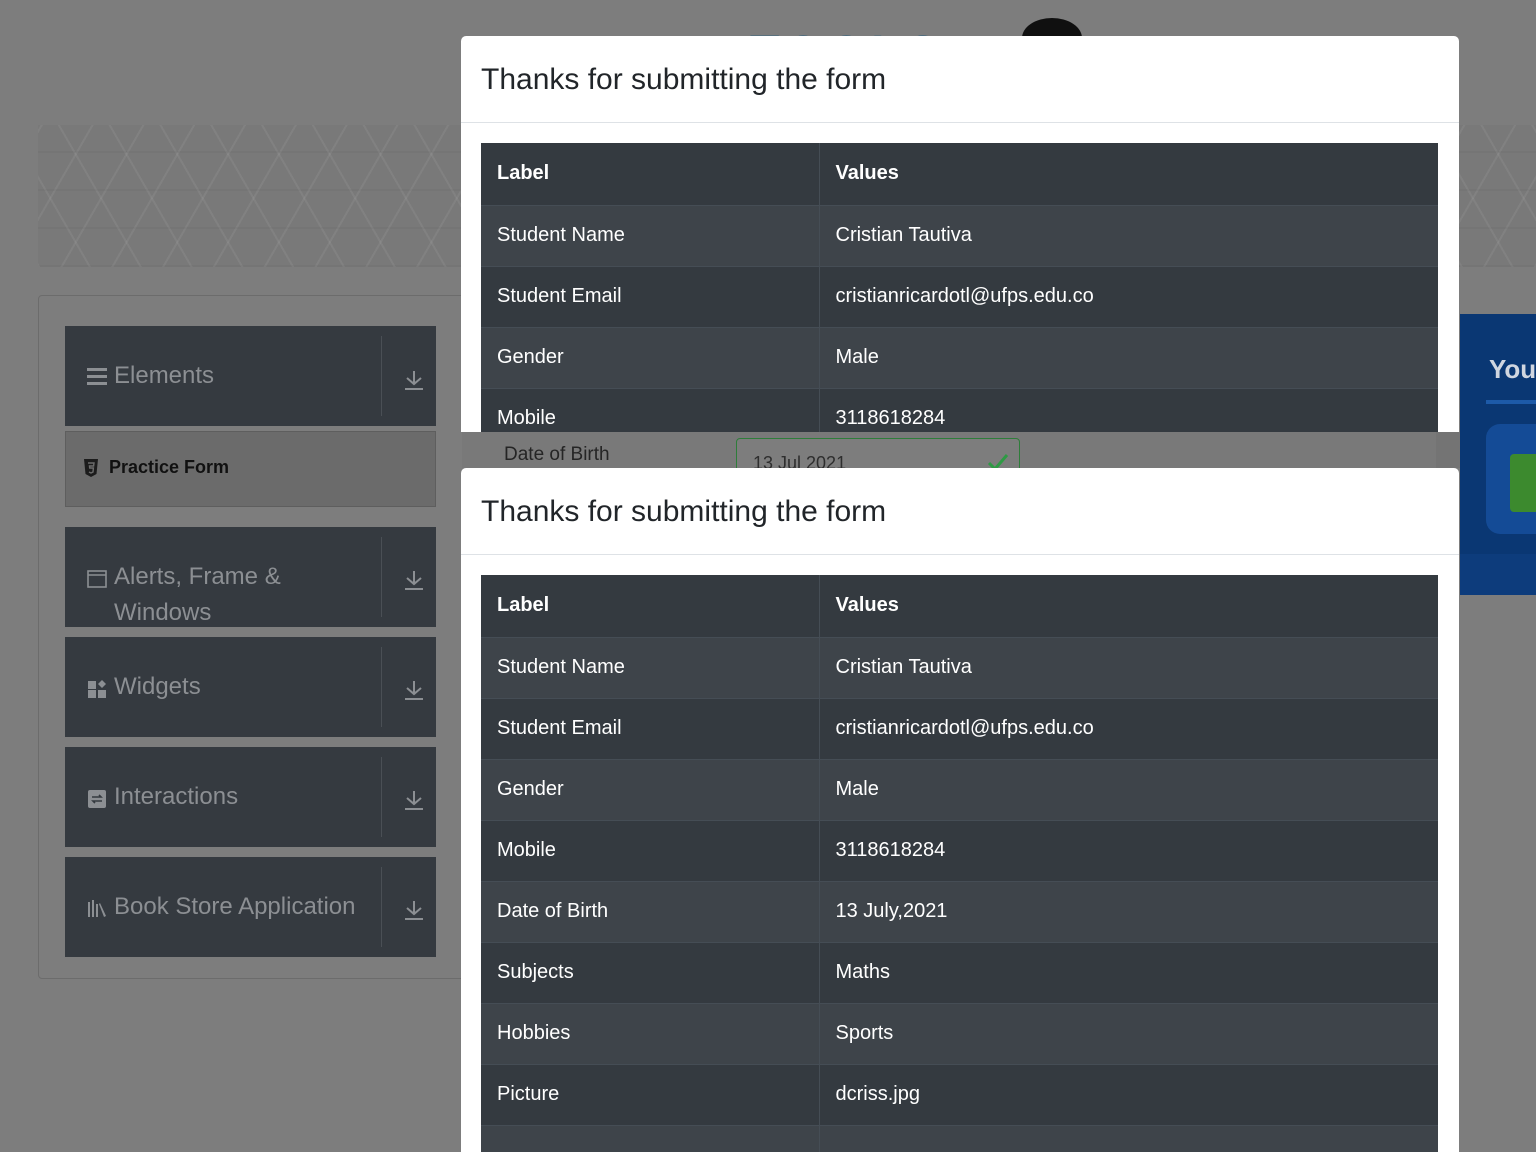 The image size is (1536, 1152). What do you see at coordinates (1498, 574) in the screenshot?
I see `ad-footer` at bounding box center [1498, 574].